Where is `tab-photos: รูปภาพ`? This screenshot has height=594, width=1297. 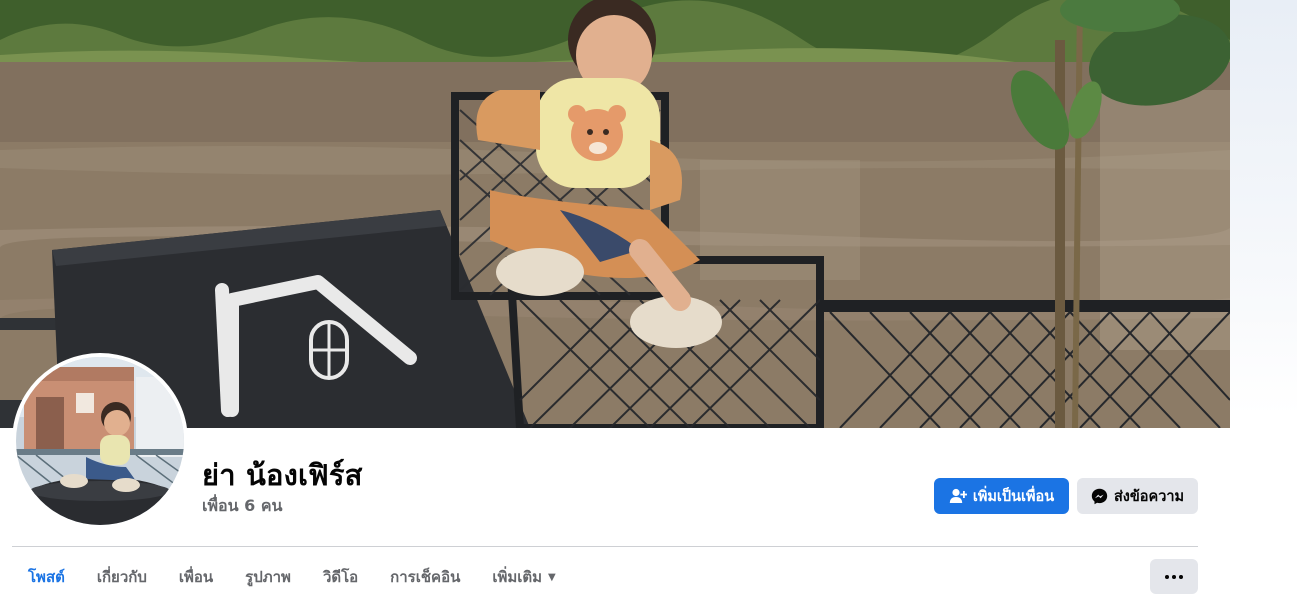 tab-photos: รูปภาพ is located at coordinates (268, 577).